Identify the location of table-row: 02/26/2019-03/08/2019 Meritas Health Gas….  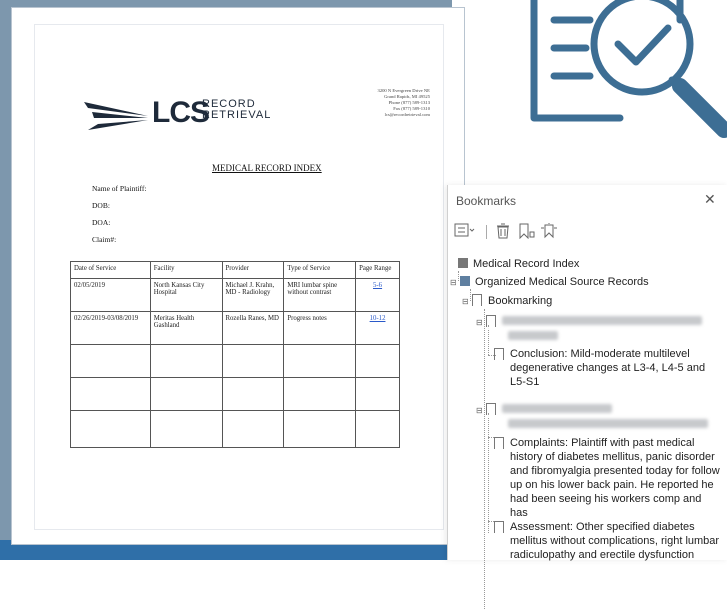
(235, 328).